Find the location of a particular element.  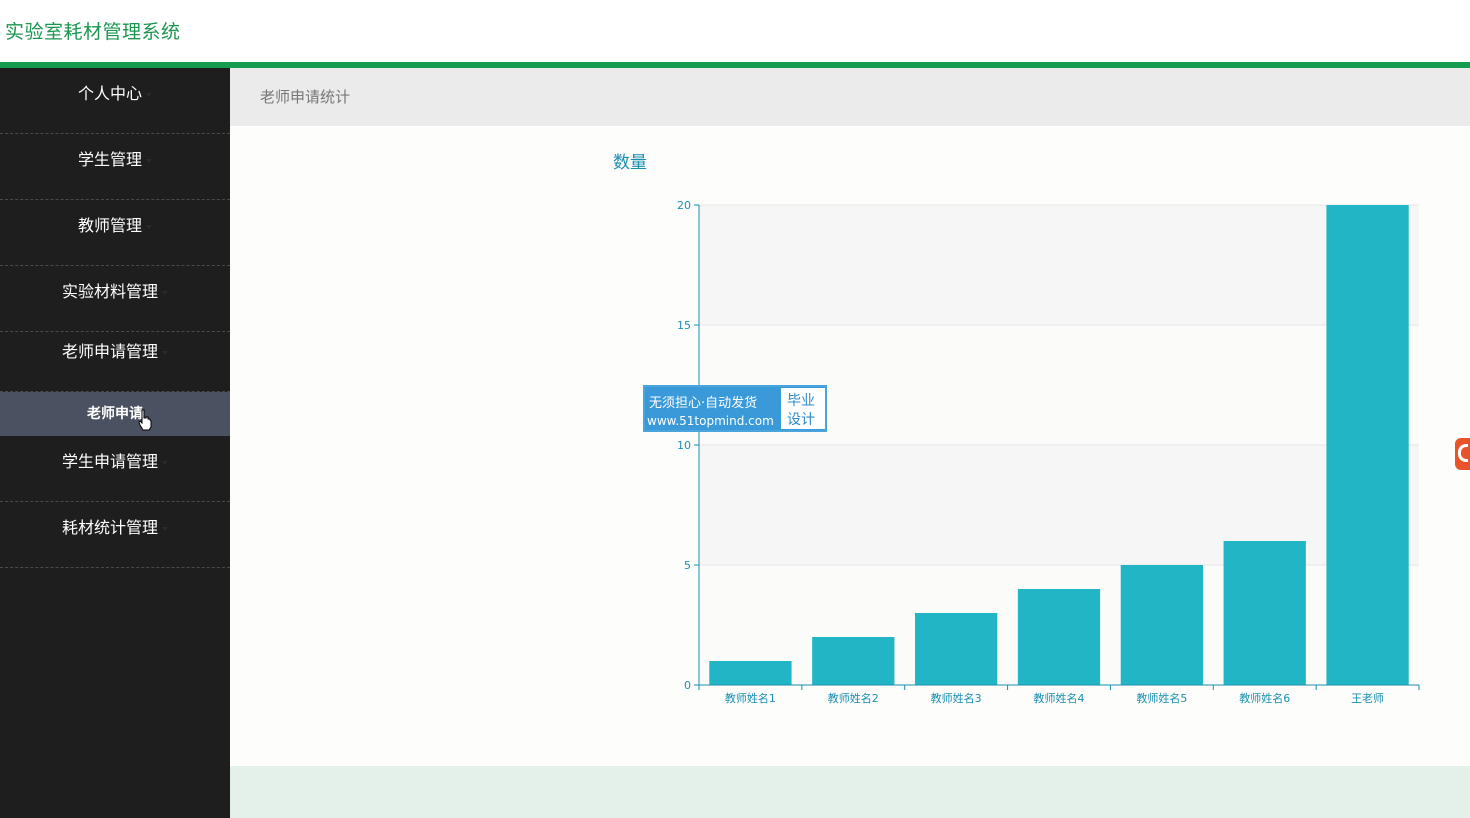

ad-text-right1: 毕业 is located at coordinates (801, 401).